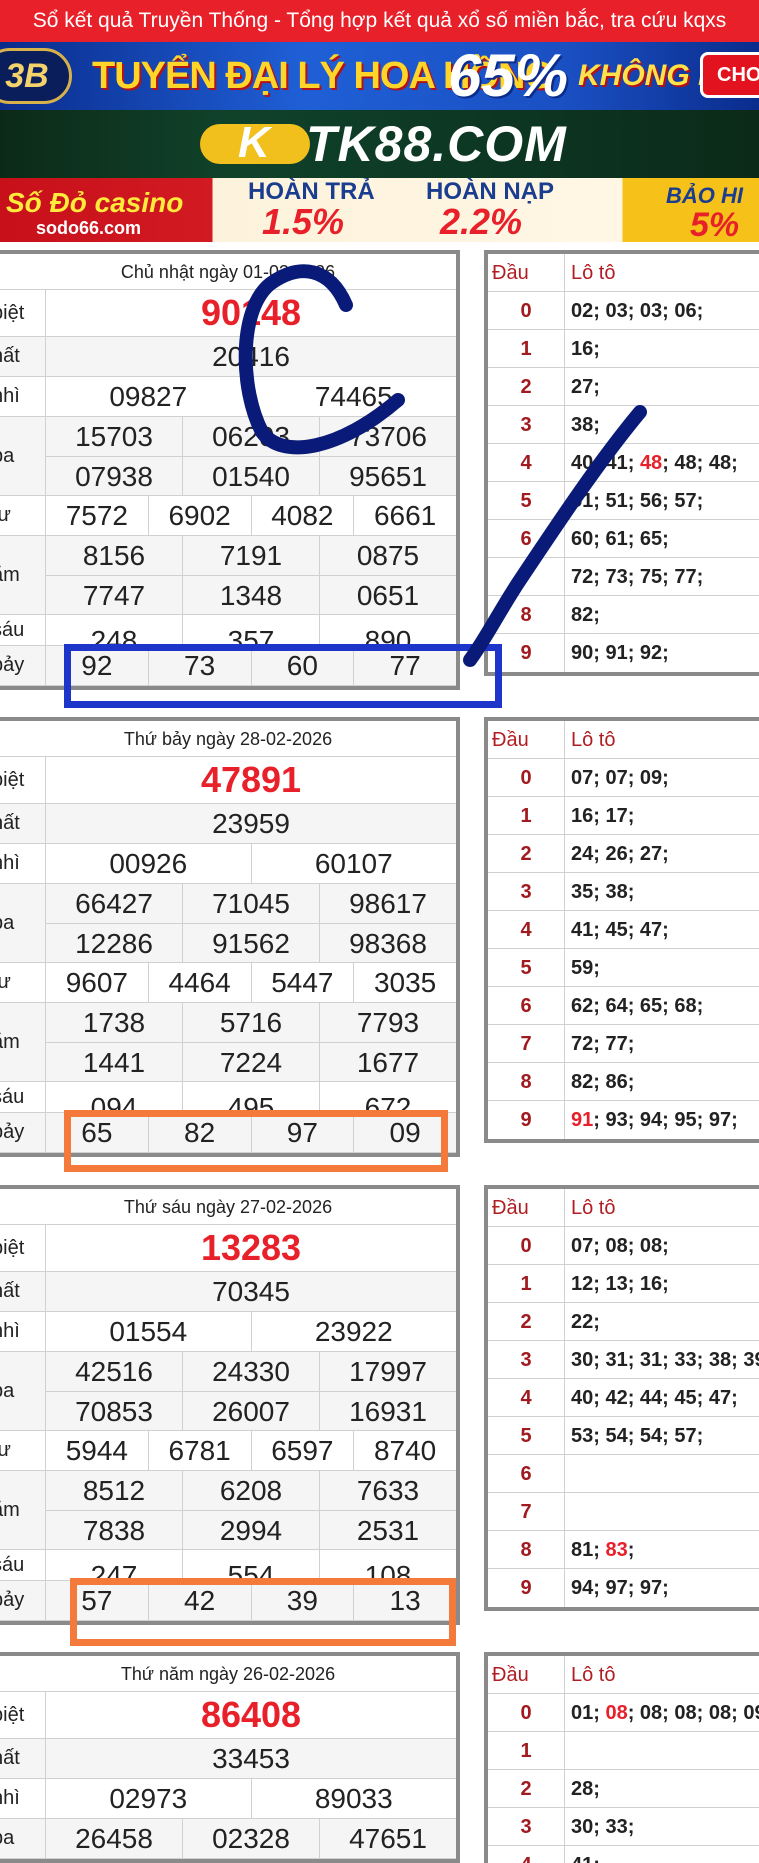  Describe the element at coordinates (114, 1838) in the screenshot. I see `prize-number: 26458` at that location.